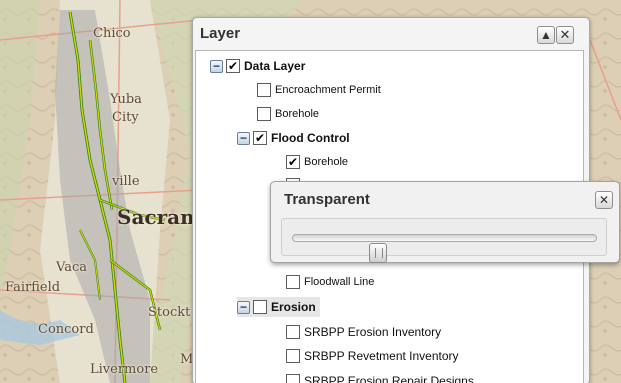  I want to click on tree-node-borehole: Borehole, so click(288, 114).